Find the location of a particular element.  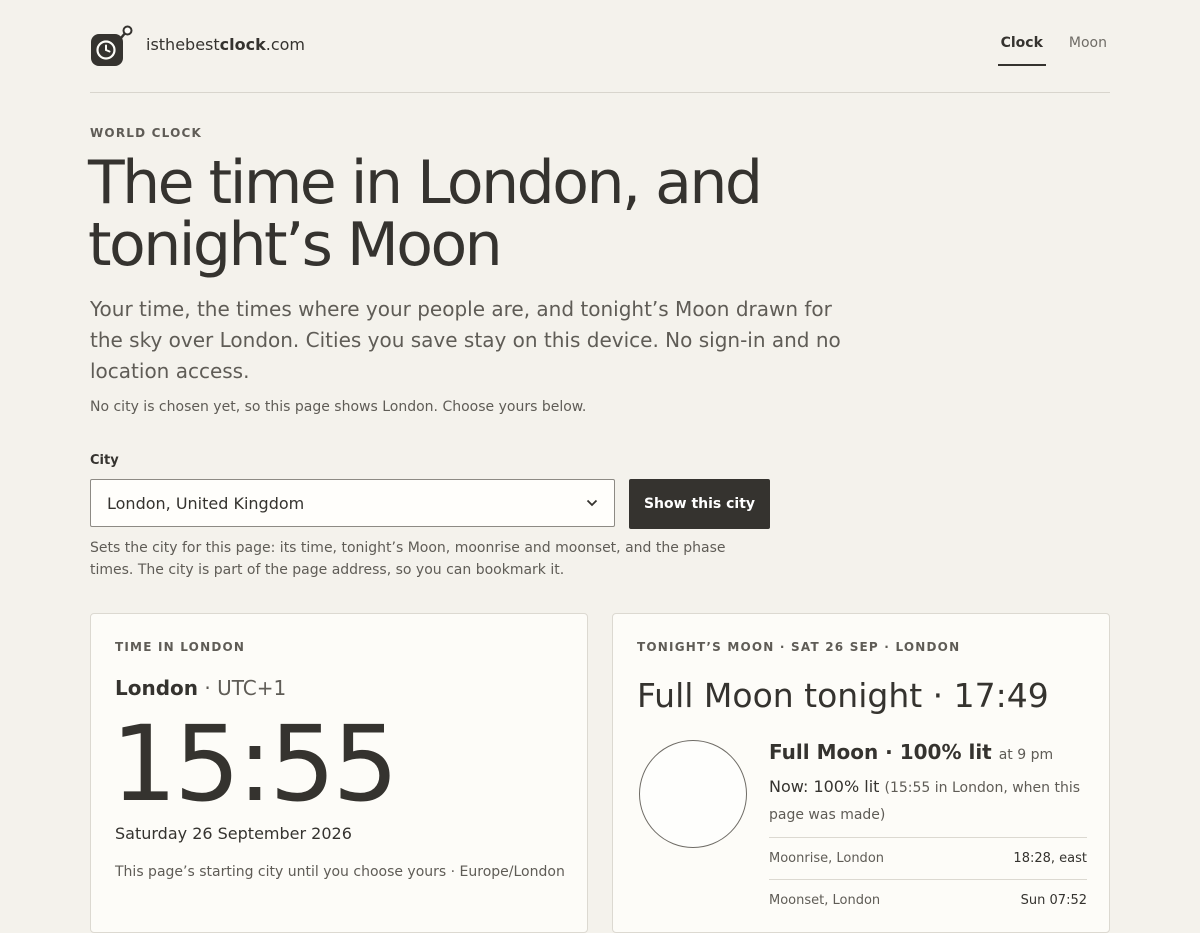

city-select-value: London, United Kingdom is located at coordinates (206, 503).